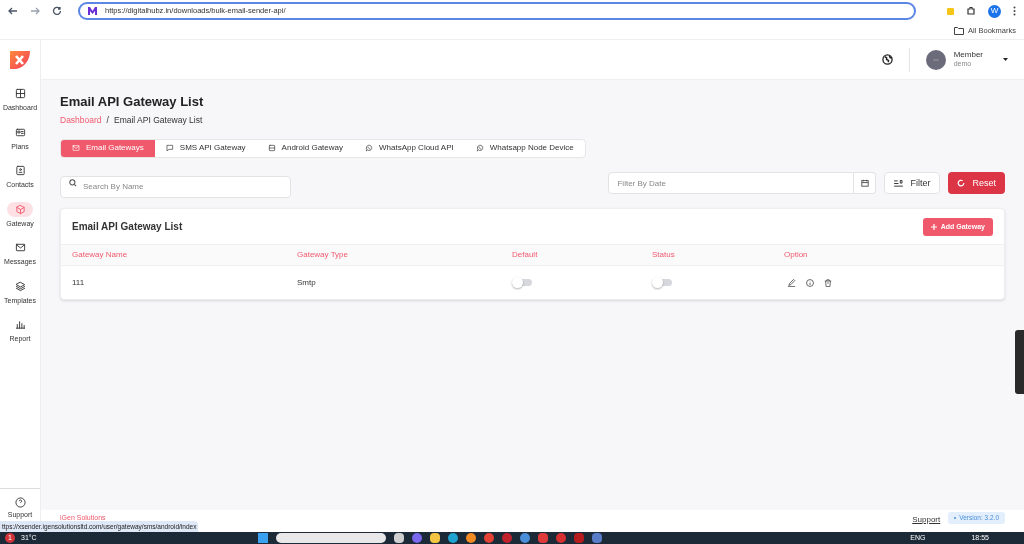 The image size is (1024, 544). What do you see at coordinates (959, 30) in the screenshot?
I see `folder-icon` at bounding box center [959, 30].